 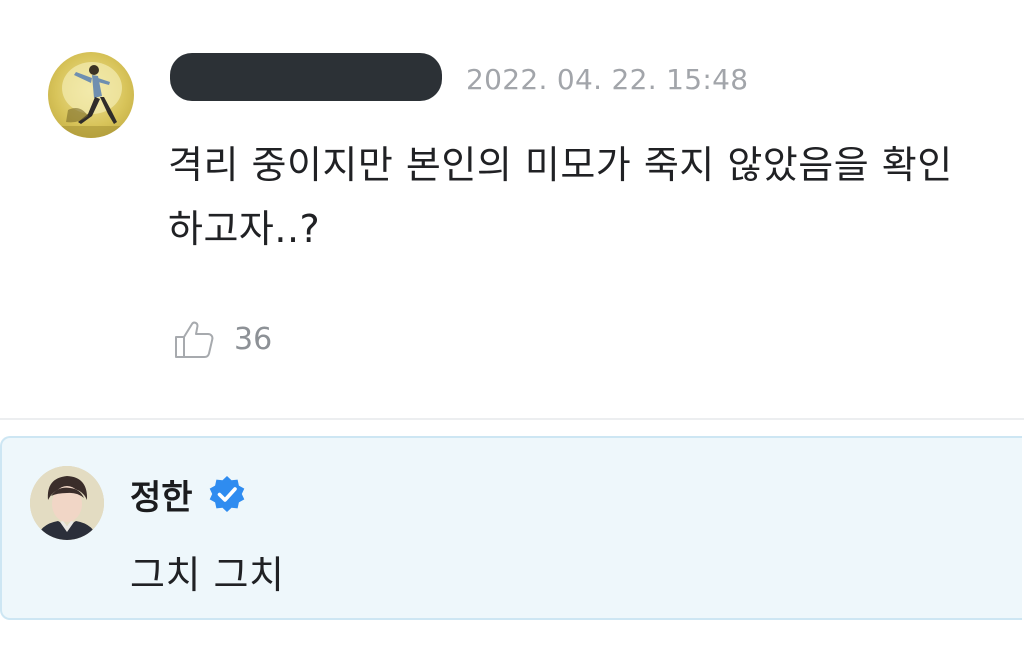 What do you see at coordinates (207, 575) in the screenshot?
I see `reply-text: 그치 그치` at bounding box center [207, 575].